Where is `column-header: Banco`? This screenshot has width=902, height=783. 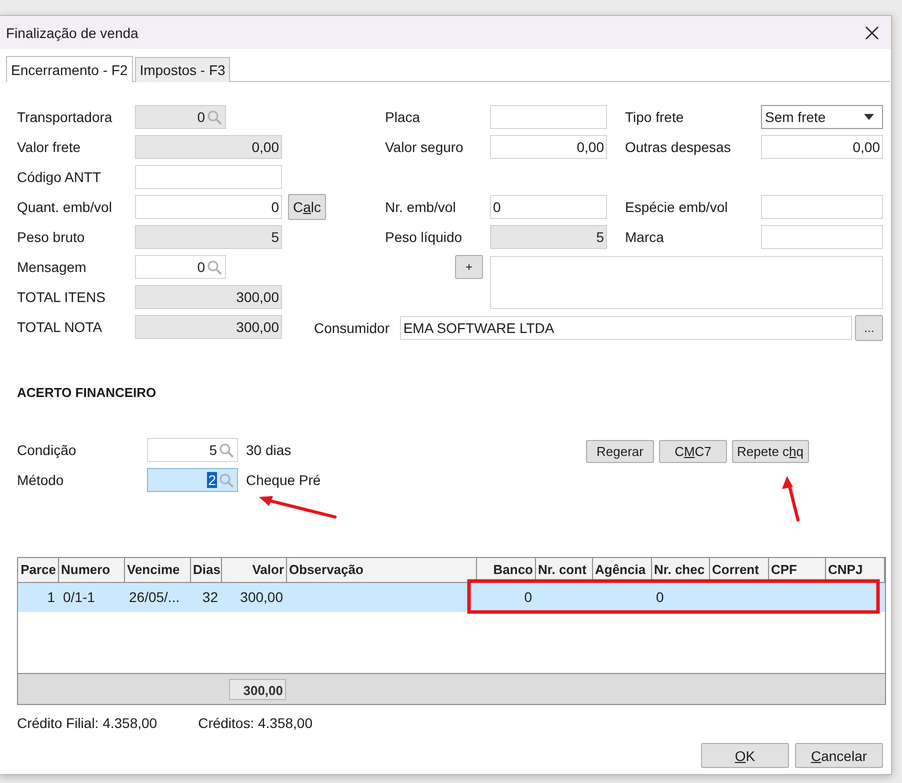
column-header: Banco is located at coordinates (506, 570).